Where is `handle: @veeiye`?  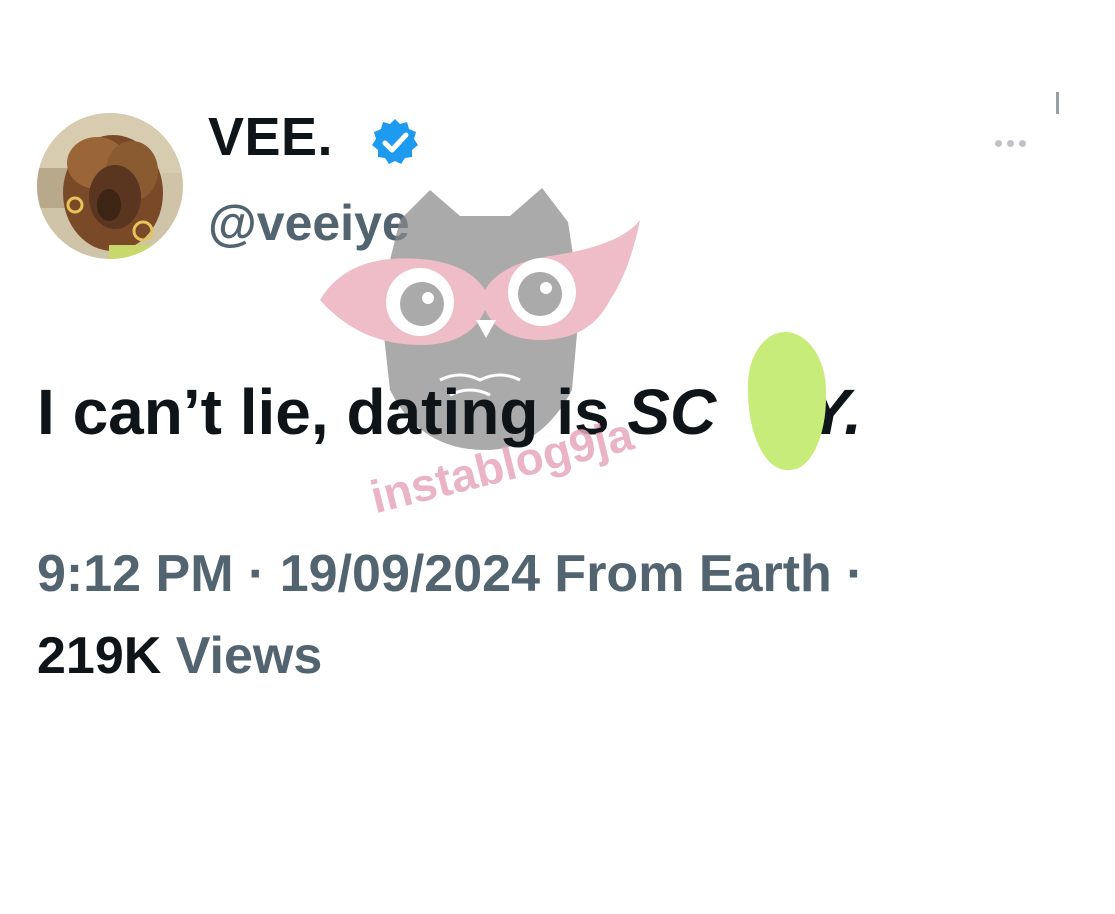 handle: @veeiye is located at coordinates (309, 223).